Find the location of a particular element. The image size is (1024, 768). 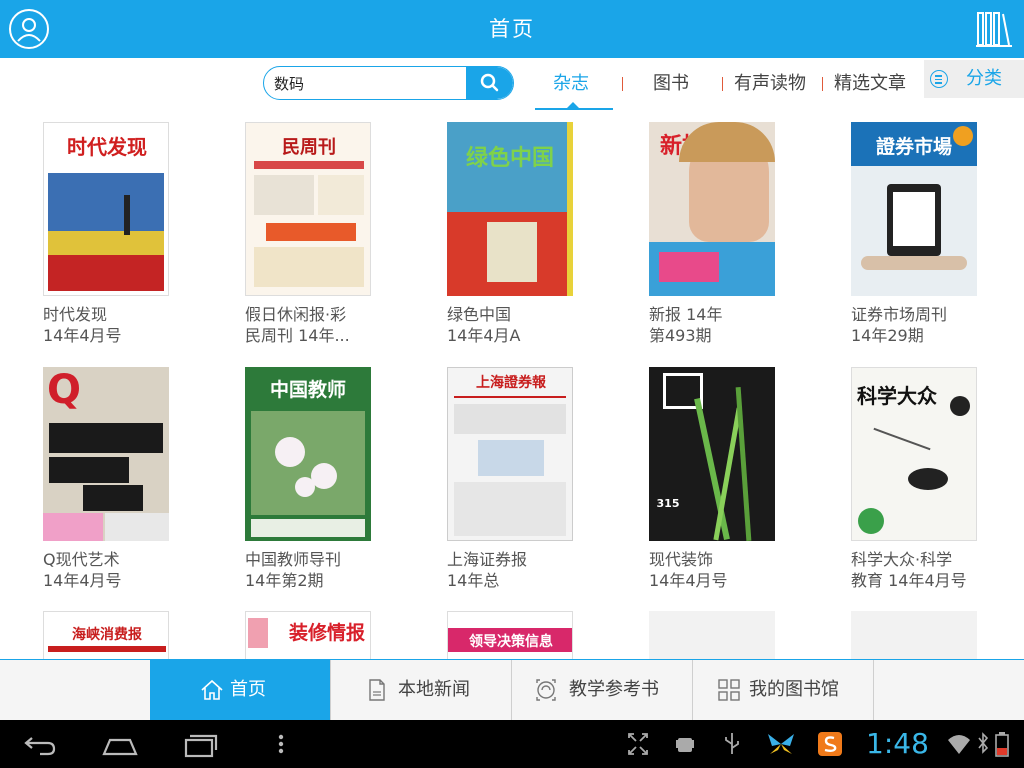

search-icon is located at coordinates (489, 82).